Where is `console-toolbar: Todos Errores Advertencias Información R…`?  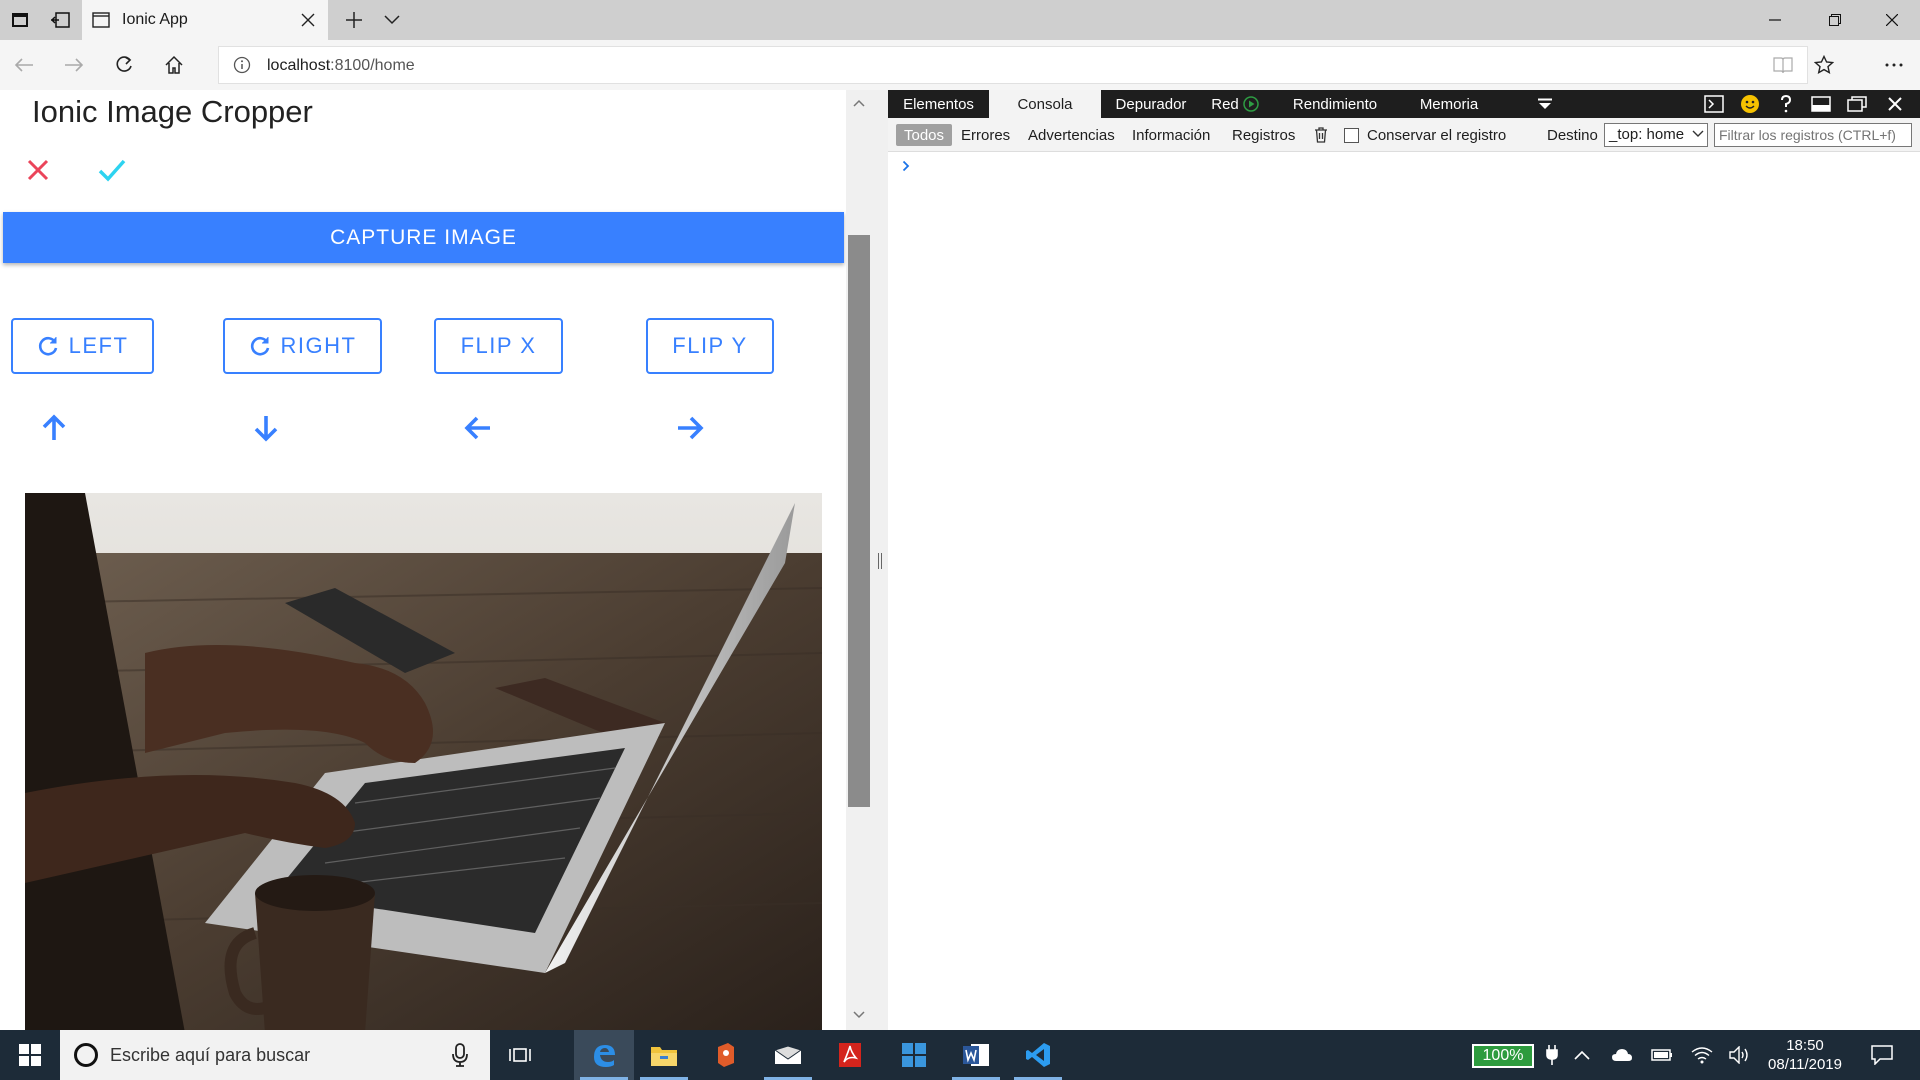 console-toolbar: Todos Errores Advertencias Información R… is located at coordinates (1404, 135).